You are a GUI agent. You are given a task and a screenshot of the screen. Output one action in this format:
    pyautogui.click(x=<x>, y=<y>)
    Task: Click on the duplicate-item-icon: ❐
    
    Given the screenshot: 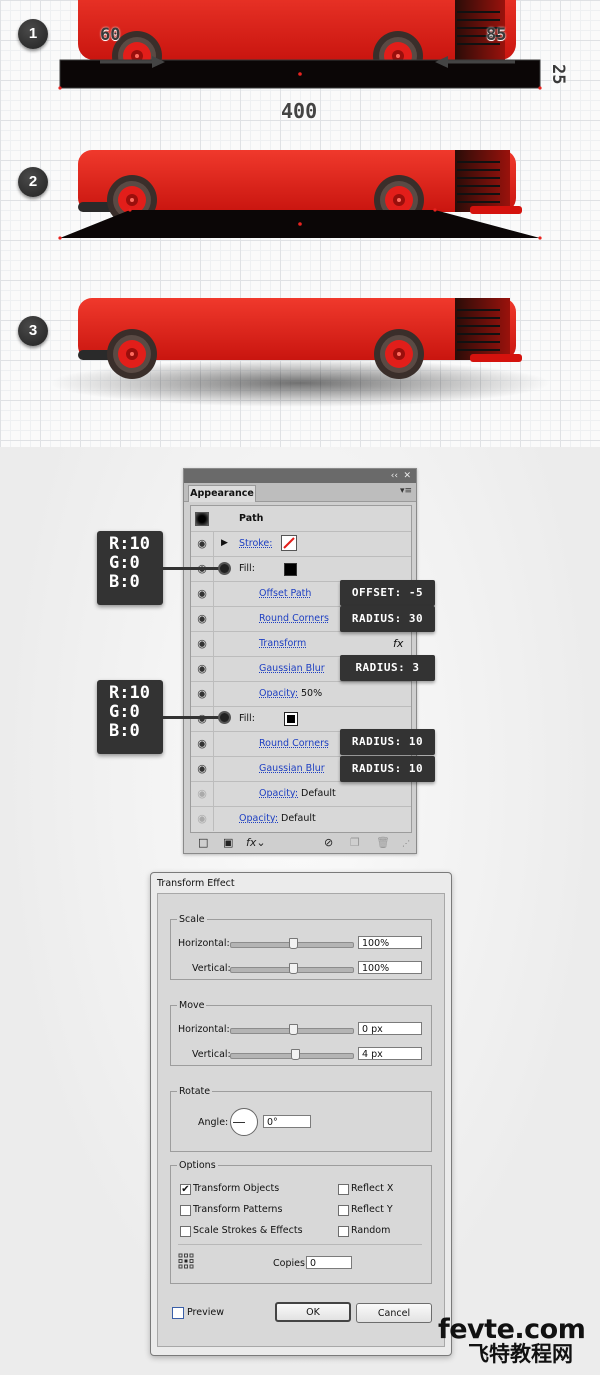 What is the action you would take?
    pyautogui.click(x=355, y=842)
    